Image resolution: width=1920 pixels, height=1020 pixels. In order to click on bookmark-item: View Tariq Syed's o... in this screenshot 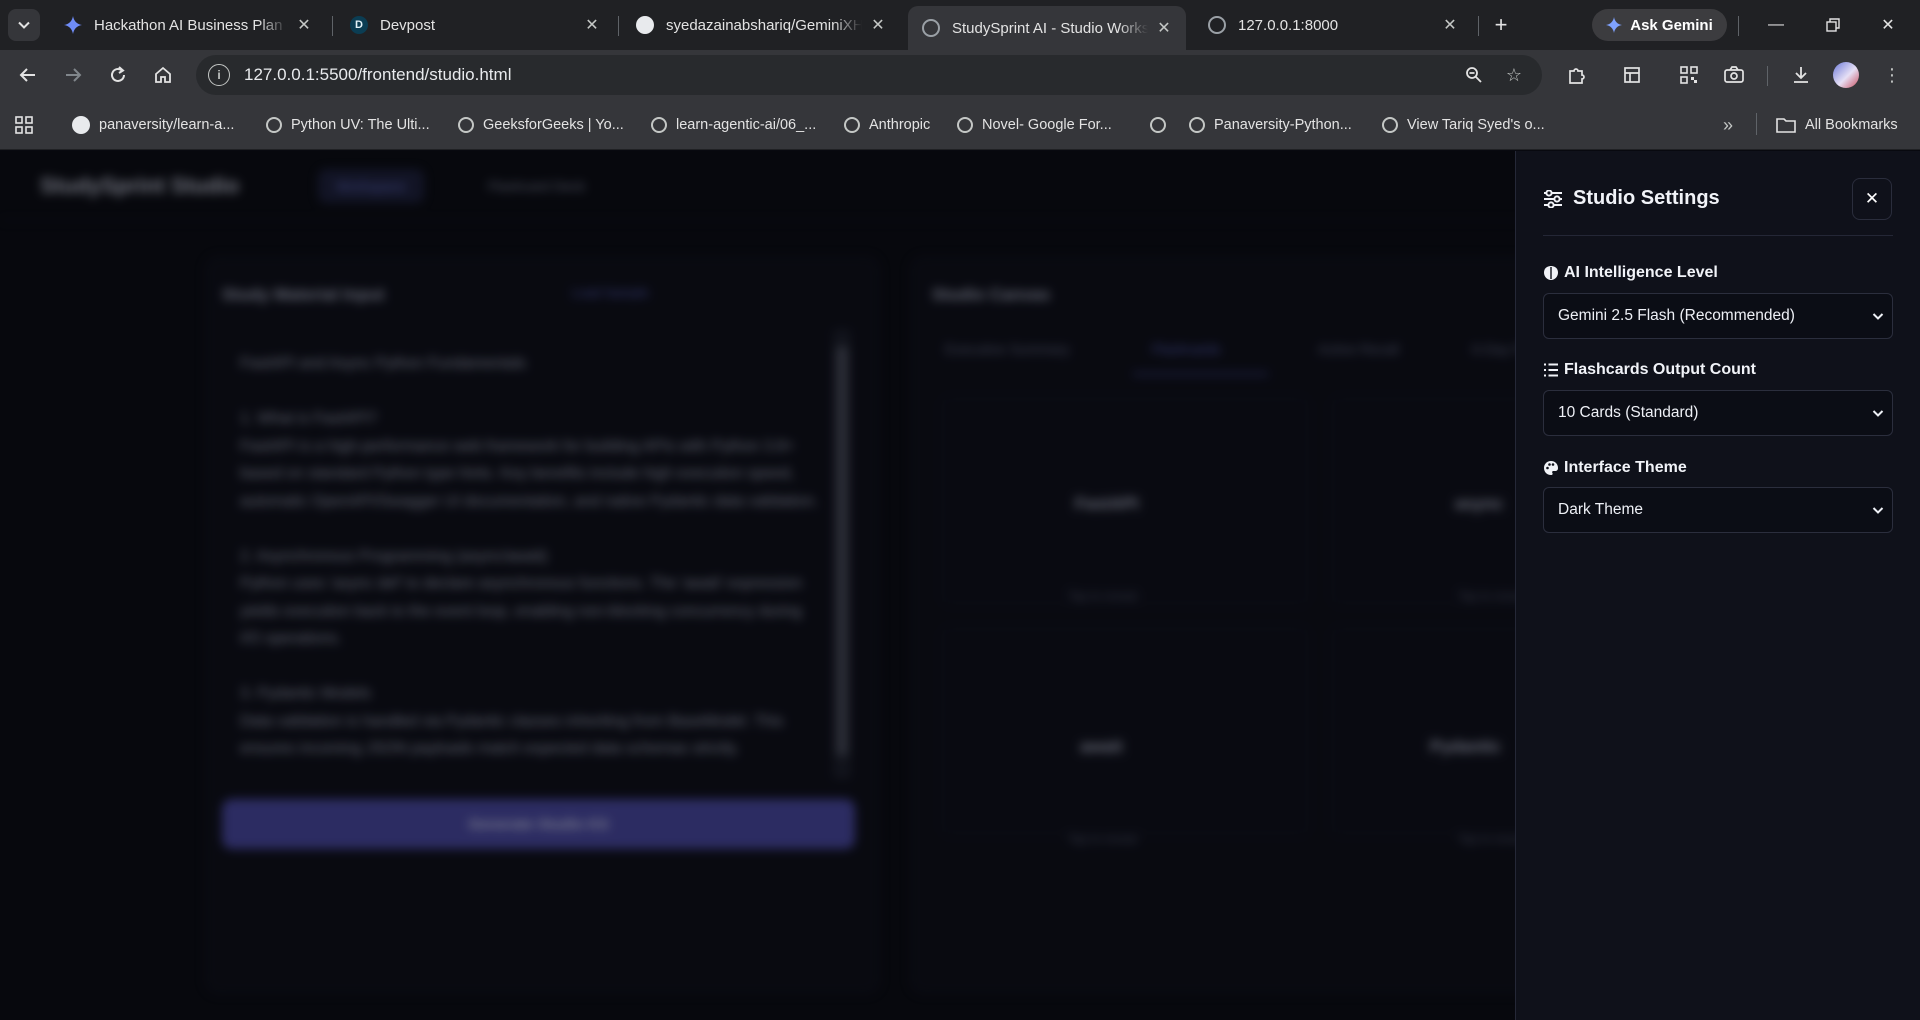, I will do `click(1463, 125)`.